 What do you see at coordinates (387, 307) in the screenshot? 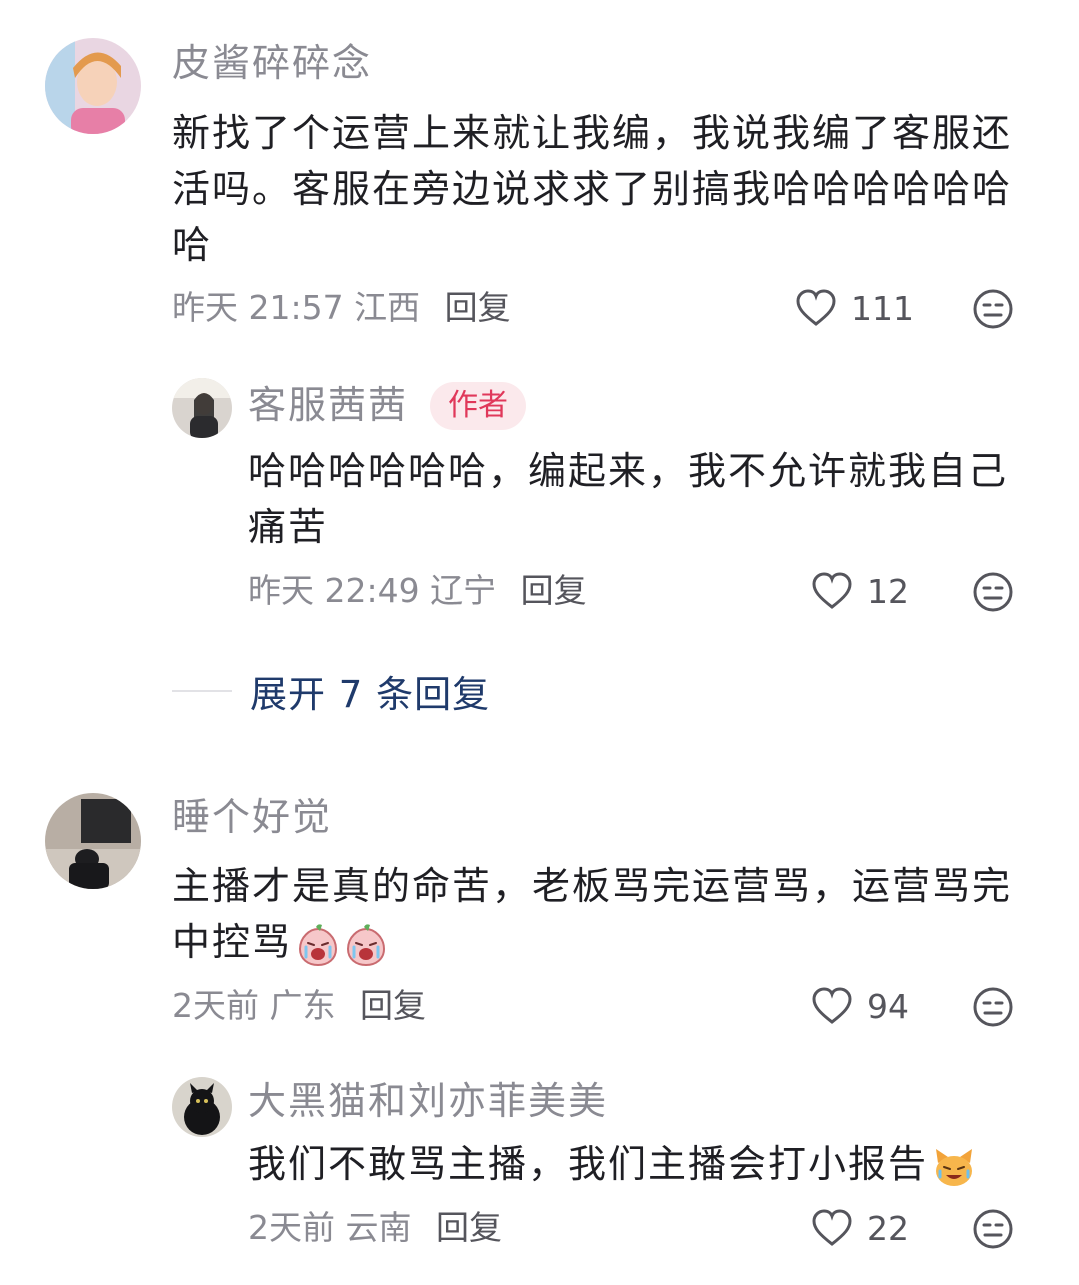
I see `comment-location: 江西` at bounding box center [387, 307].